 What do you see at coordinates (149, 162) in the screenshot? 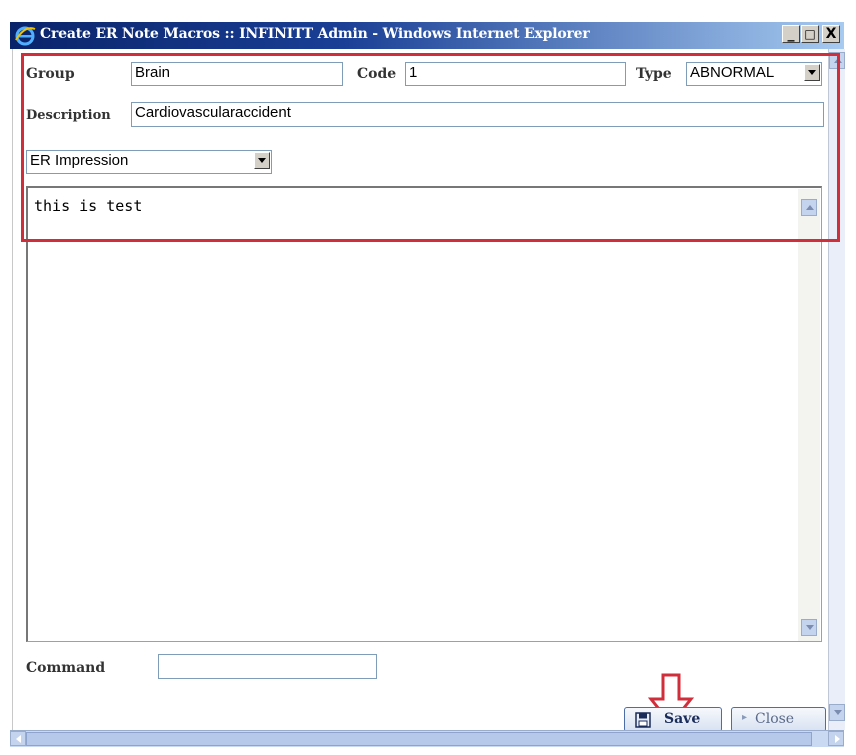
I see `section-select: ER Impression` at bounding box center [149, 162].